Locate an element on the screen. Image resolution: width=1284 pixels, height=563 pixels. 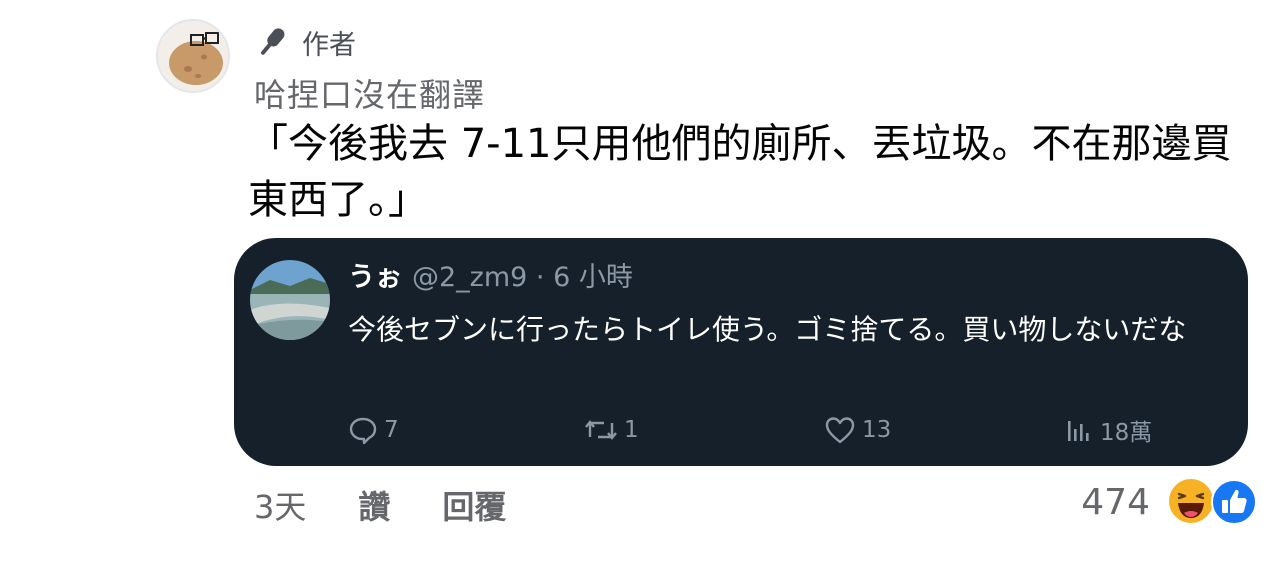
tweet-views-action: 18萬 is located at coordinates (1108, 430).